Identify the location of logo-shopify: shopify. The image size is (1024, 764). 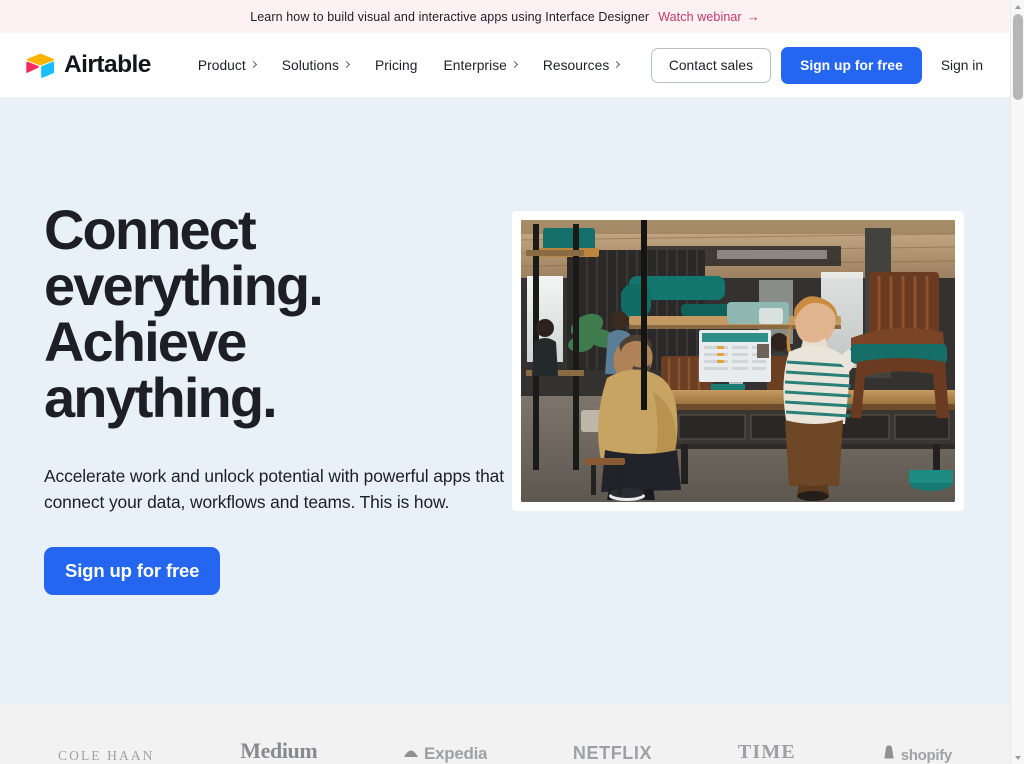
(917, 753).